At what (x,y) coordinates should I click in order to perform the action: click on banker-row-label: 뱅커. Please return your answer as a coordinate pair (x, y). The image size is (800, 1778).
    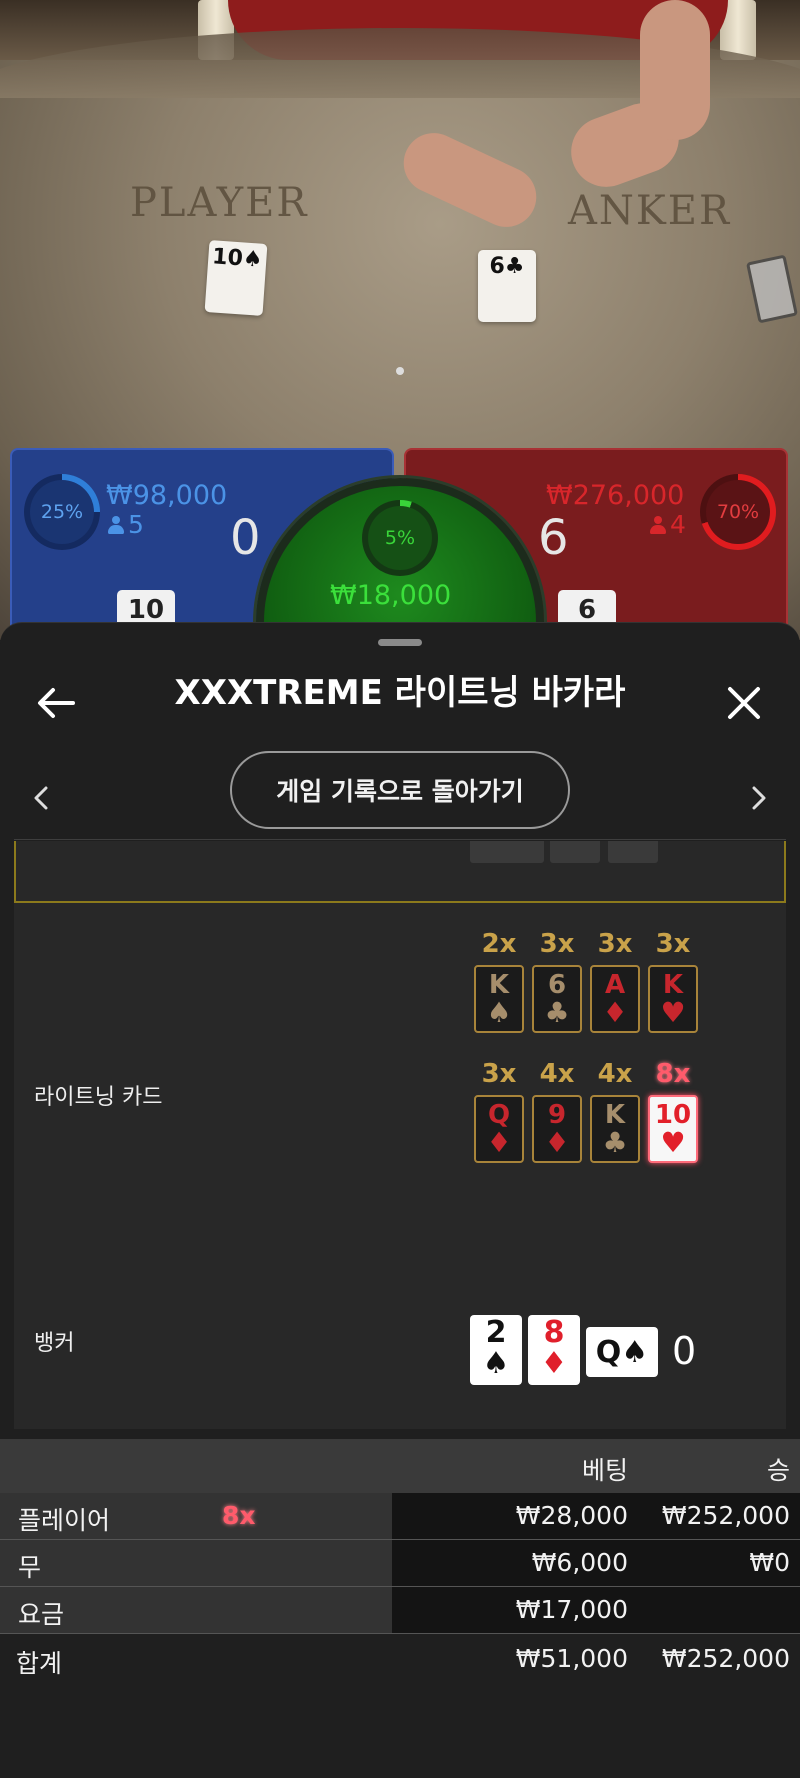
    Looking at the image, I should click on (54, 1343).